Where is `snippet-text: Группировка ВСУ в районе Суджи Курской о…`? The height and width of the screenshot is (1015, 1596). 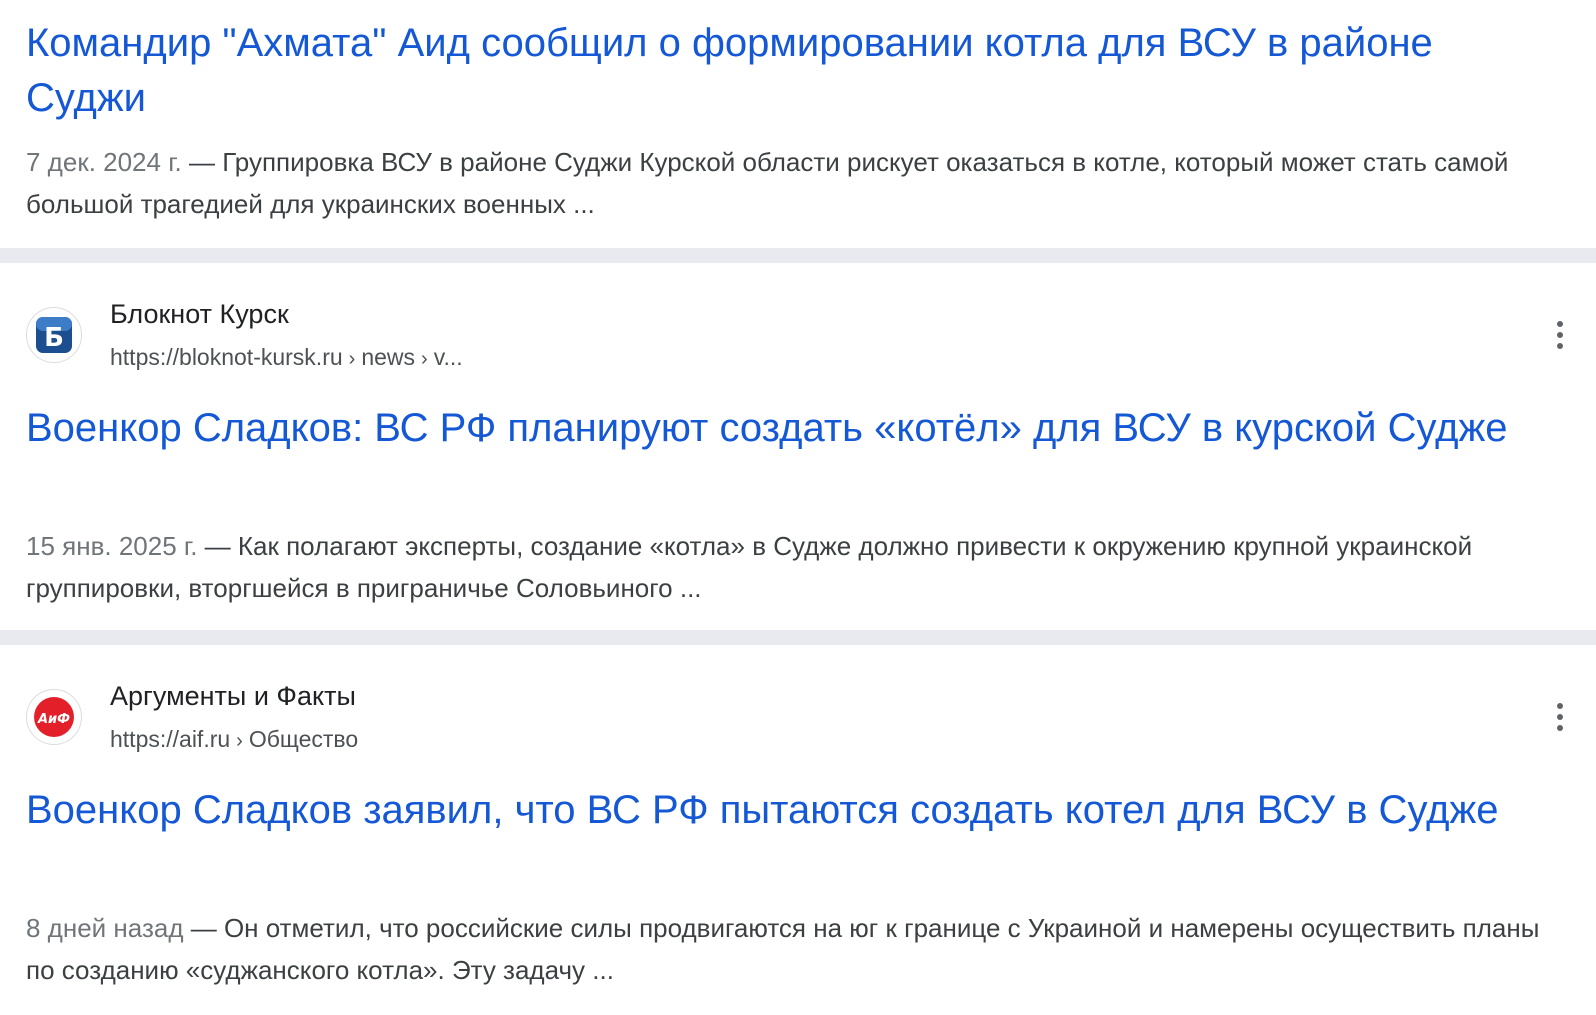 snippet-text: Группировка ВСУ в районе Суджи Курской о… is located at coordinates (767, 183).